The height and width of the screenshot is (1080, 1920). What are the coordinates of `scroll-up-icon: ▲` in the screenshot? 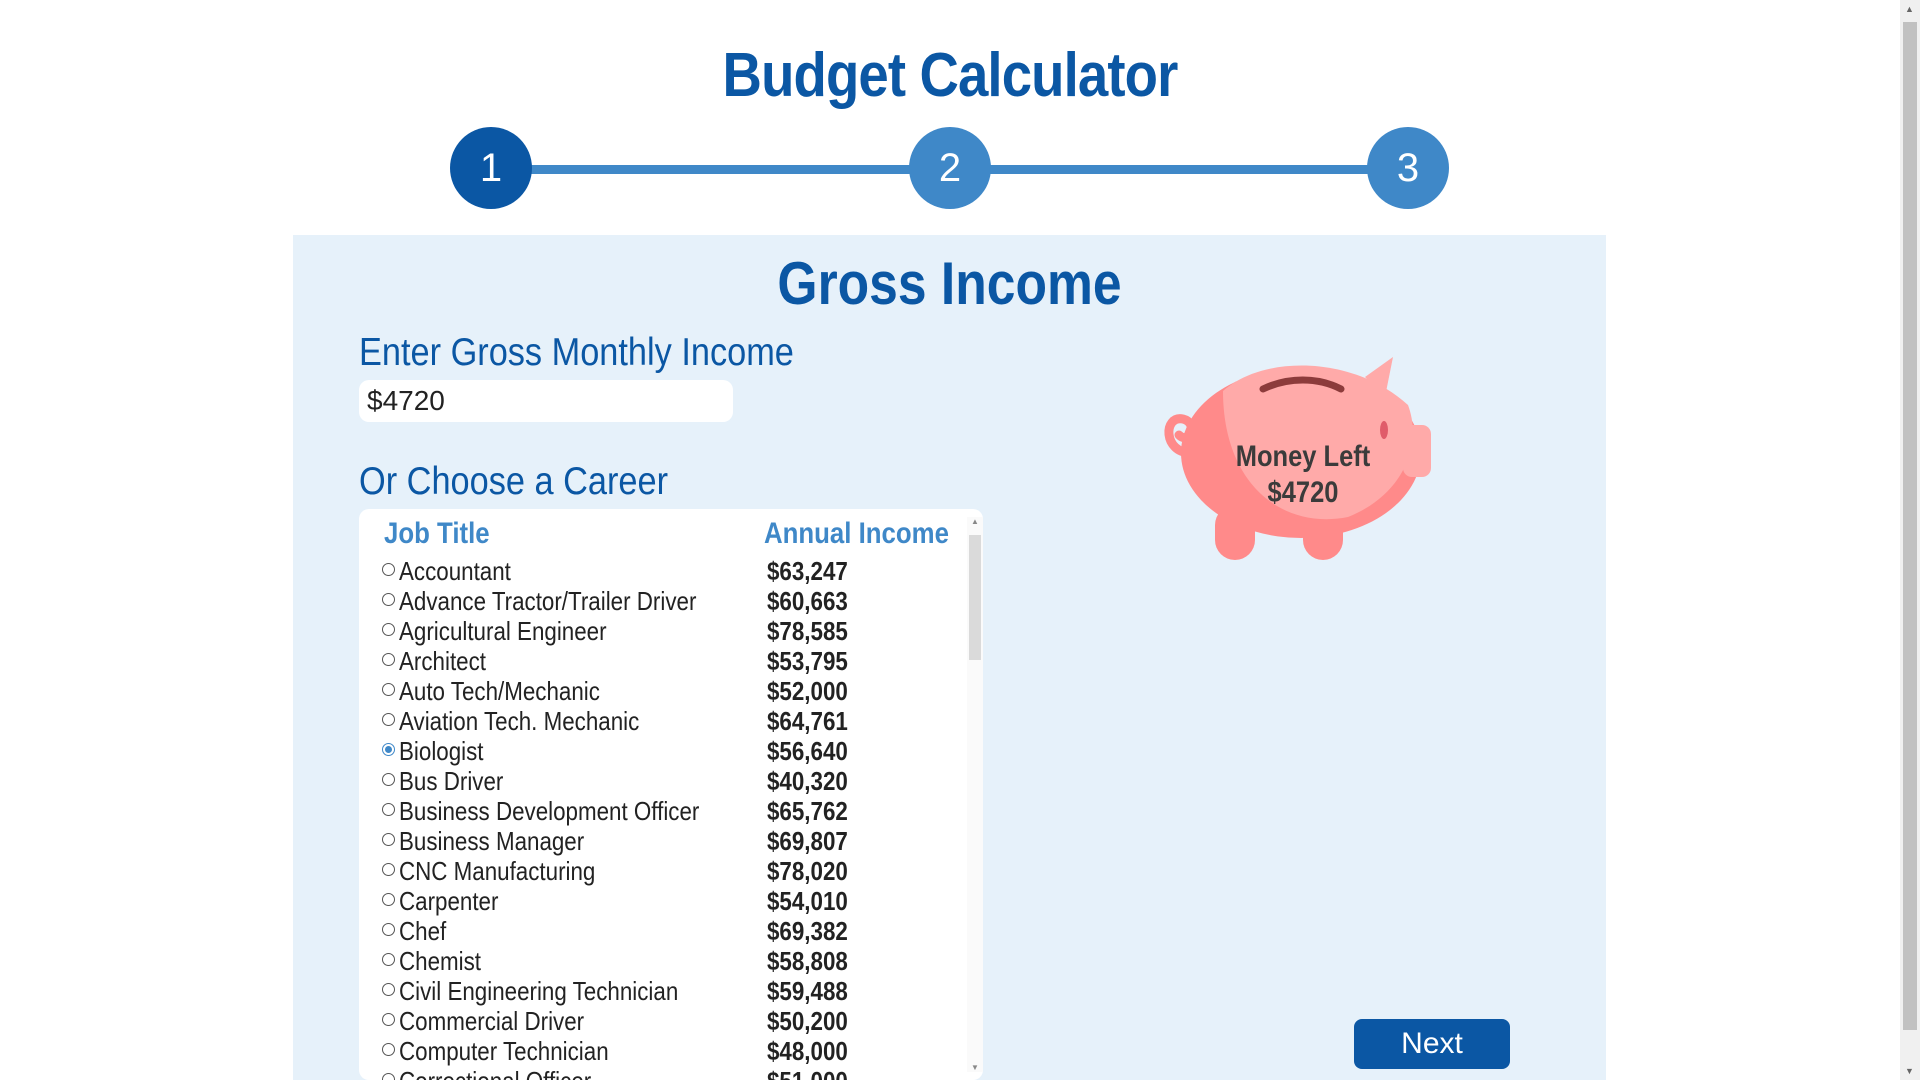 It's located at (975, 521).